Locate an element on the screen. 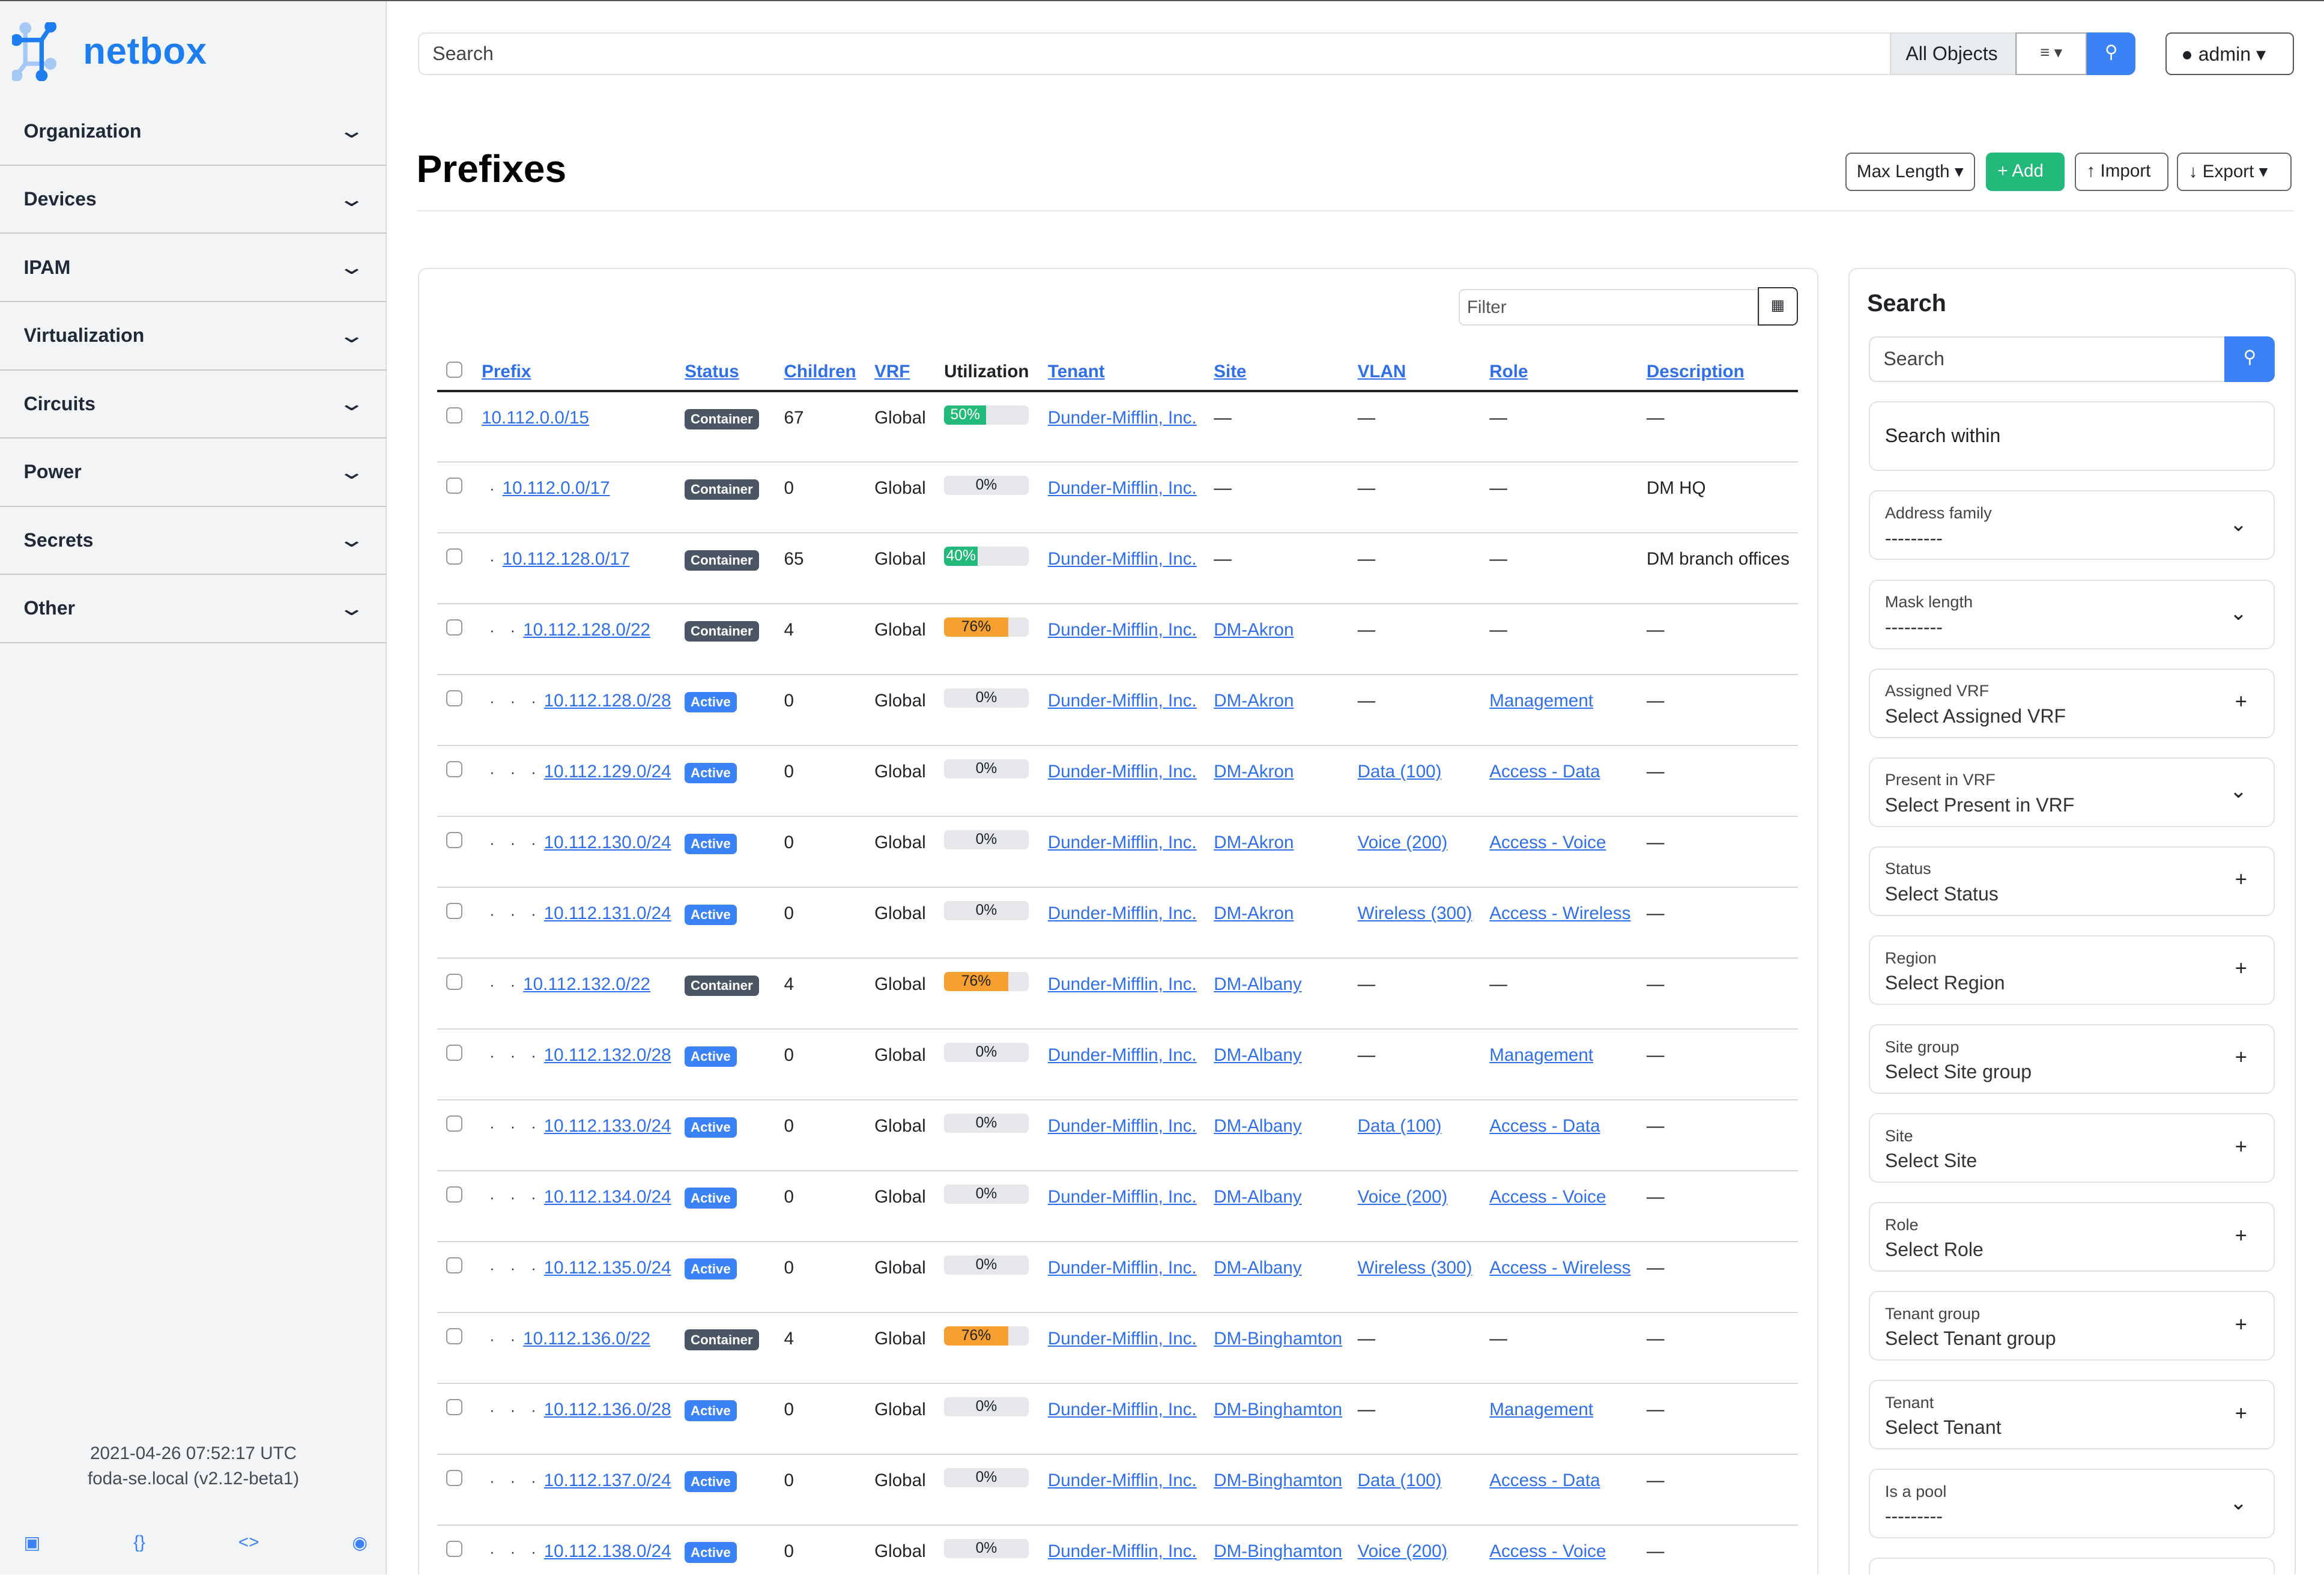 The height and width of the screenshot is (1575, 2324). filter-tenant-group: Tenant group Select Tenant group + is located at coordinates (2072, 1326).